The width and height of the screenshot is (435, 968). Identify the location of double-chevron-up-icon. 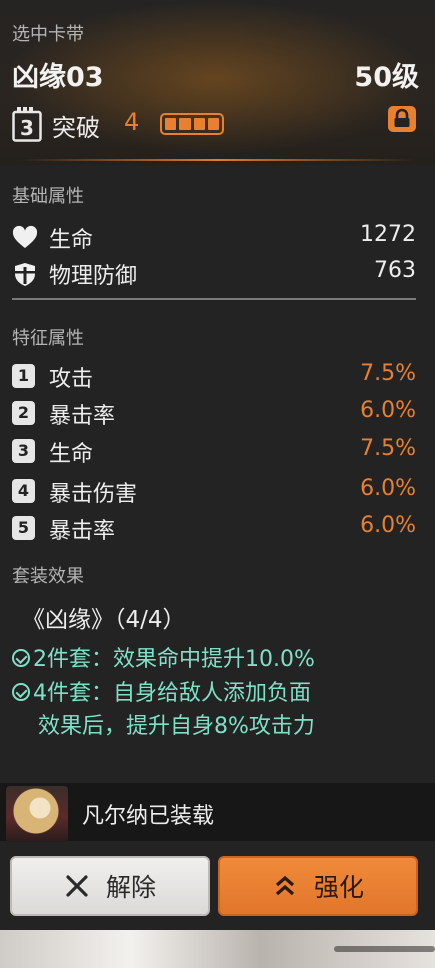
(285, 885).